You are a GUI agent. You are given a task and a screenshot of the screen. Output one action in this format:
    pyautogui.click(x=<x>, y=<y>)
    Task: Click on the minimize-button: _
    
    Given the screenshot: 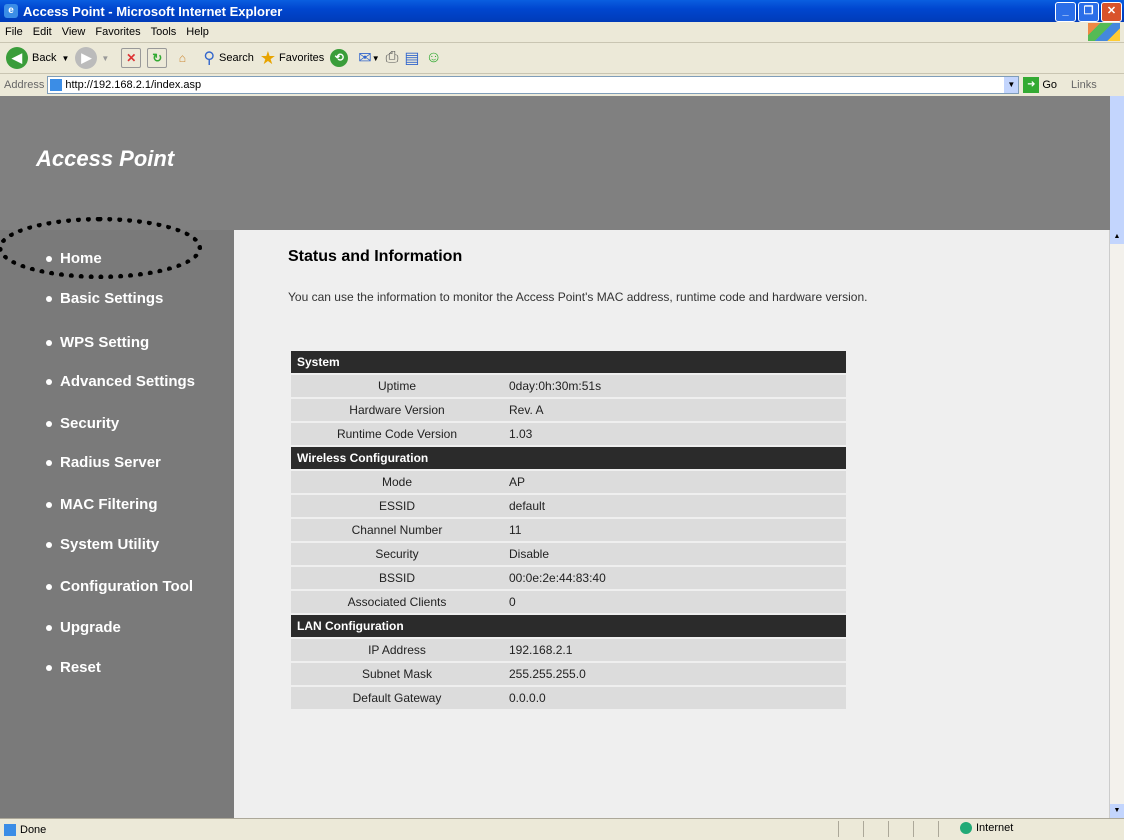 What is the action you would take?
    pyautogui.click(x=1065, y=12)
    